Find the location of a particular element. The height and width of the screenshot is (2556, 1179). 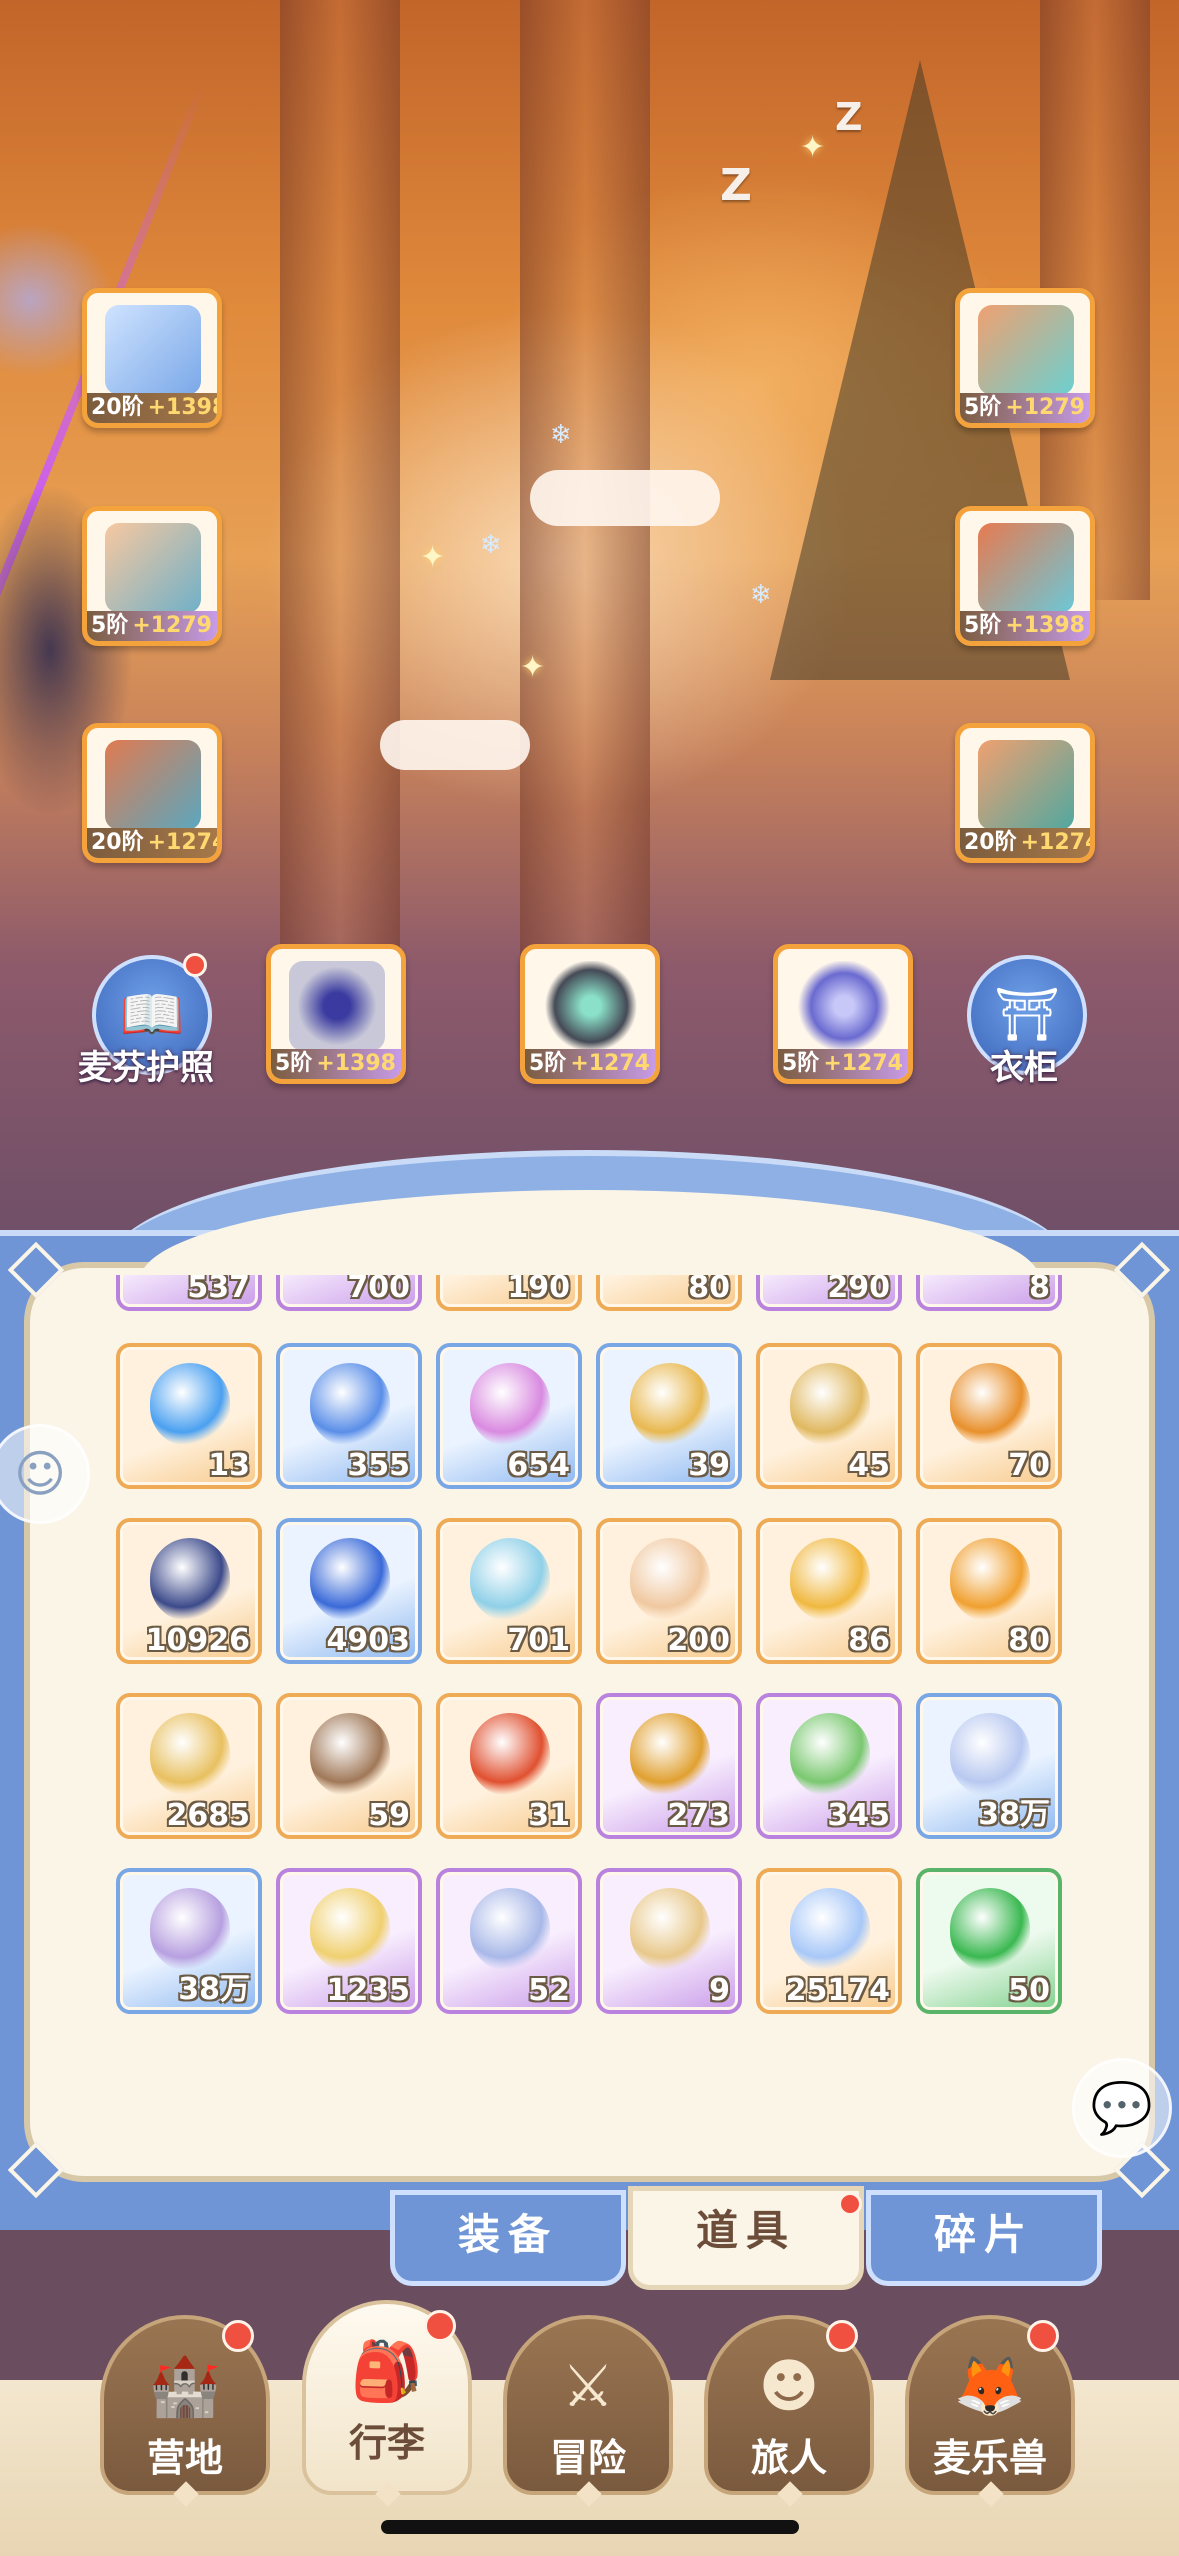

inventory-item: 50 is located at coordinates (989, 1941).